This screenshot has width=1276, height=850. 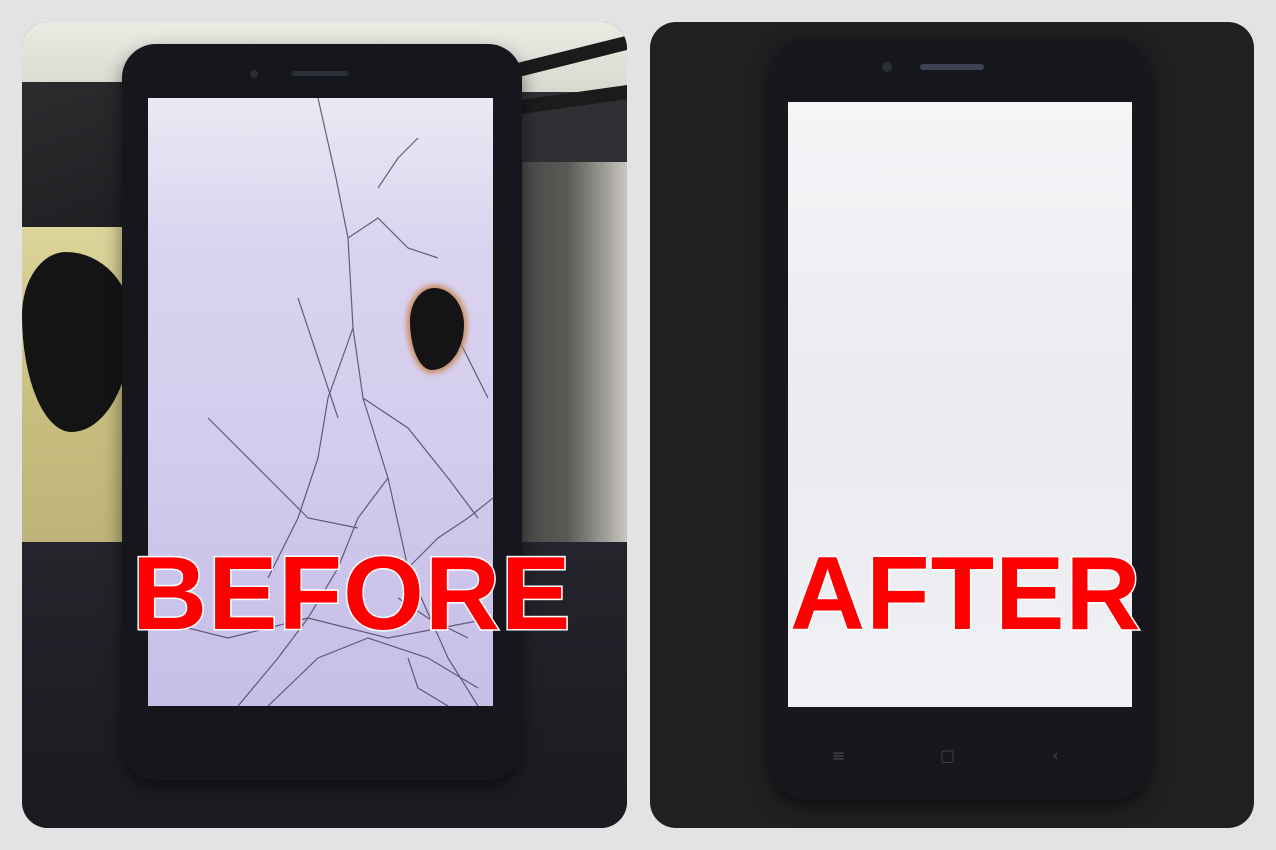 I want to click on menu-key-icon: ≡, so click(x=839, y=755).